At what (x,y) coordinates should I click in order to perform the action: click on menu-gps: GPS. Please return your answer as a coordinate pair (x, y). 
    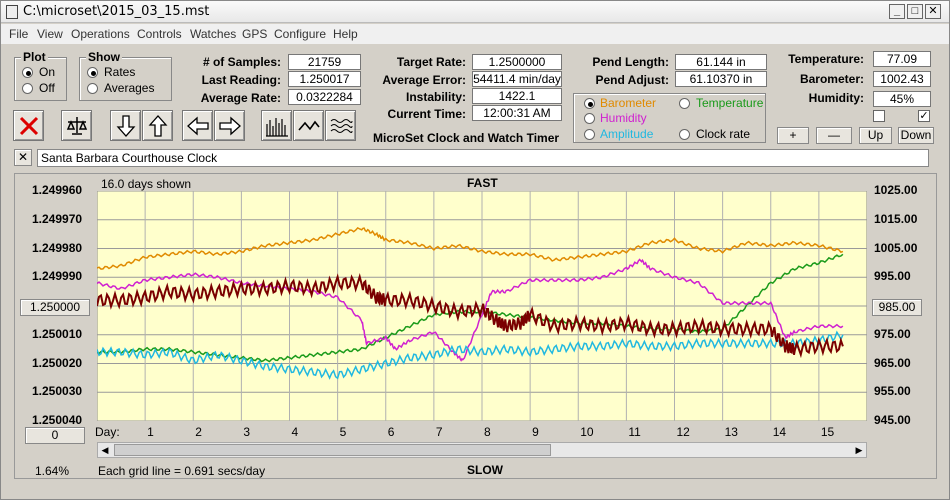
    Looking at the image, I should click on (254, 34).